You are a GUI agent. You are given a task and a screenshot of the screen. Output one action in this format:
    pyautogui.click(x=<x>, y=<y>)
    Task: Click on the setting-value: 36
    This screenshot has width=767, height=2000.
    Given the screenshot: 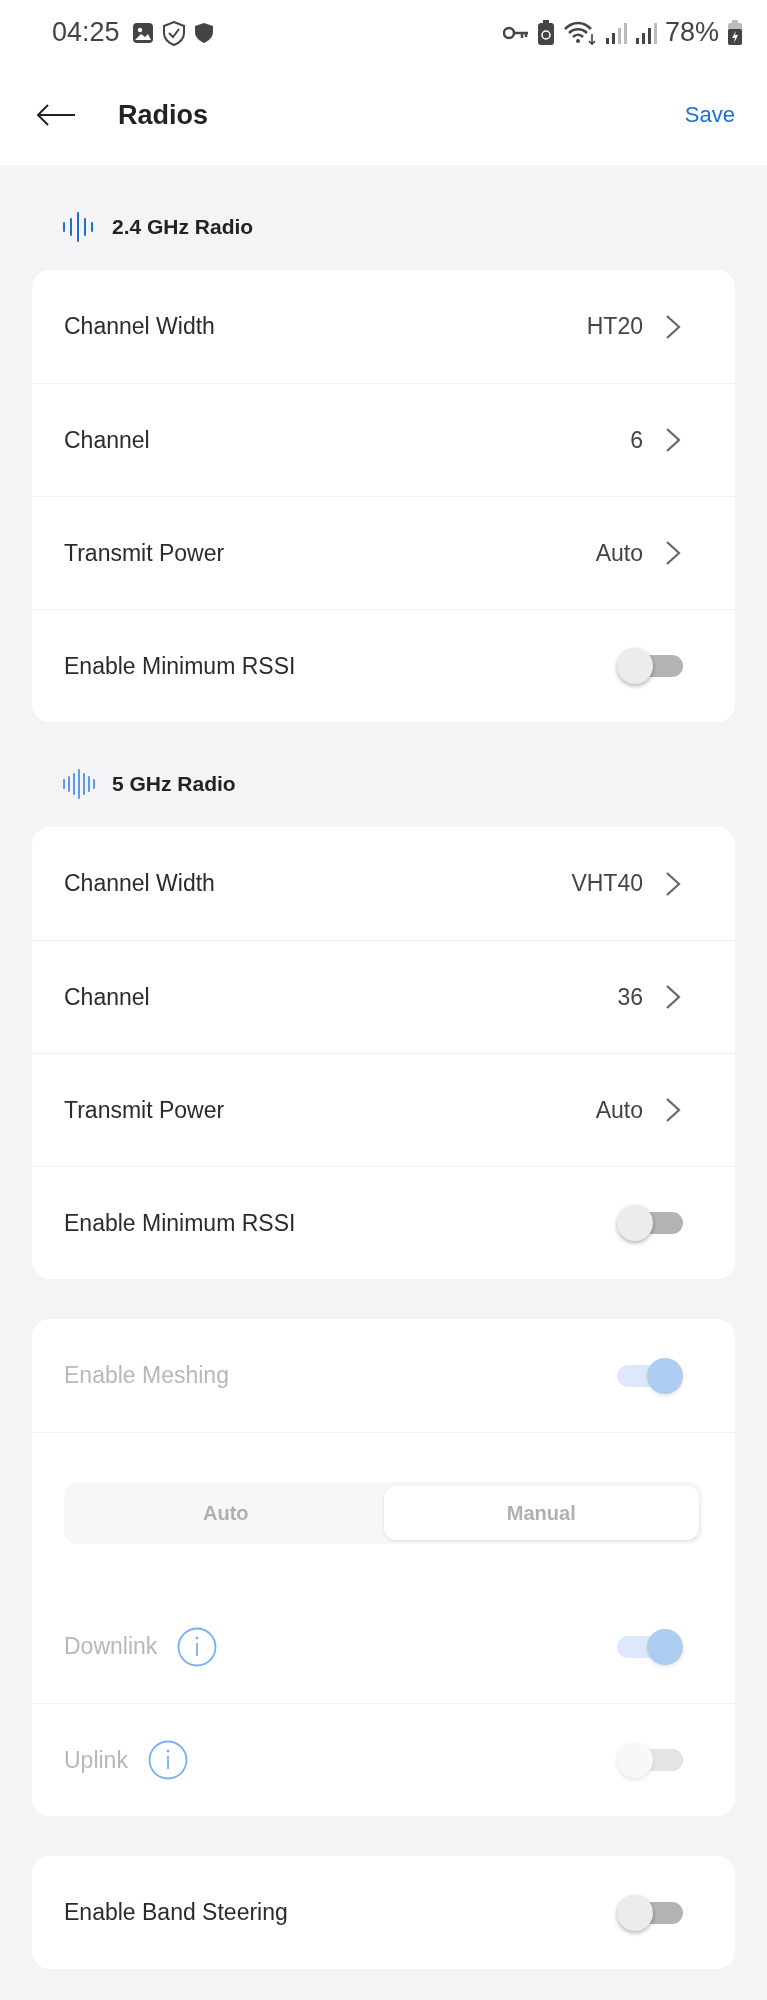 What is the action you would take?
    pyautogui.click(x=630, y=997)
    